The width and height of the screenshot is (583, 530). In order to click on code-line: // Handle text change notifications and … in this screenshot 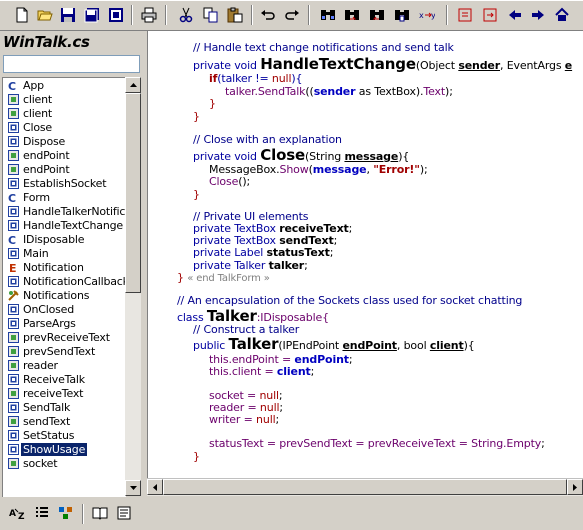, I will do `click(323, 47)`.